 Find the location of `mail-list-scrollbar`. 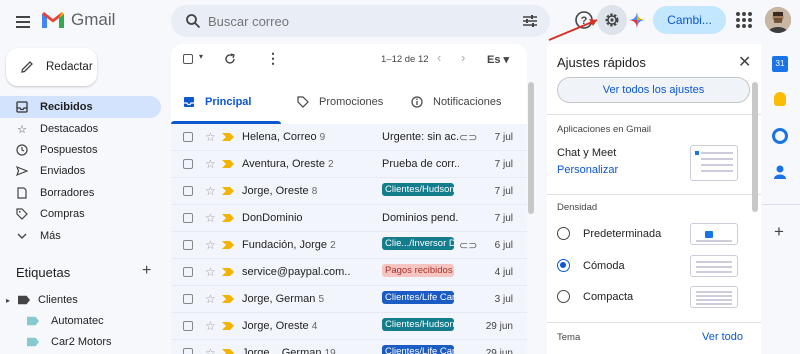

mail-list-scrollbar is located at coordinates (531, 148).